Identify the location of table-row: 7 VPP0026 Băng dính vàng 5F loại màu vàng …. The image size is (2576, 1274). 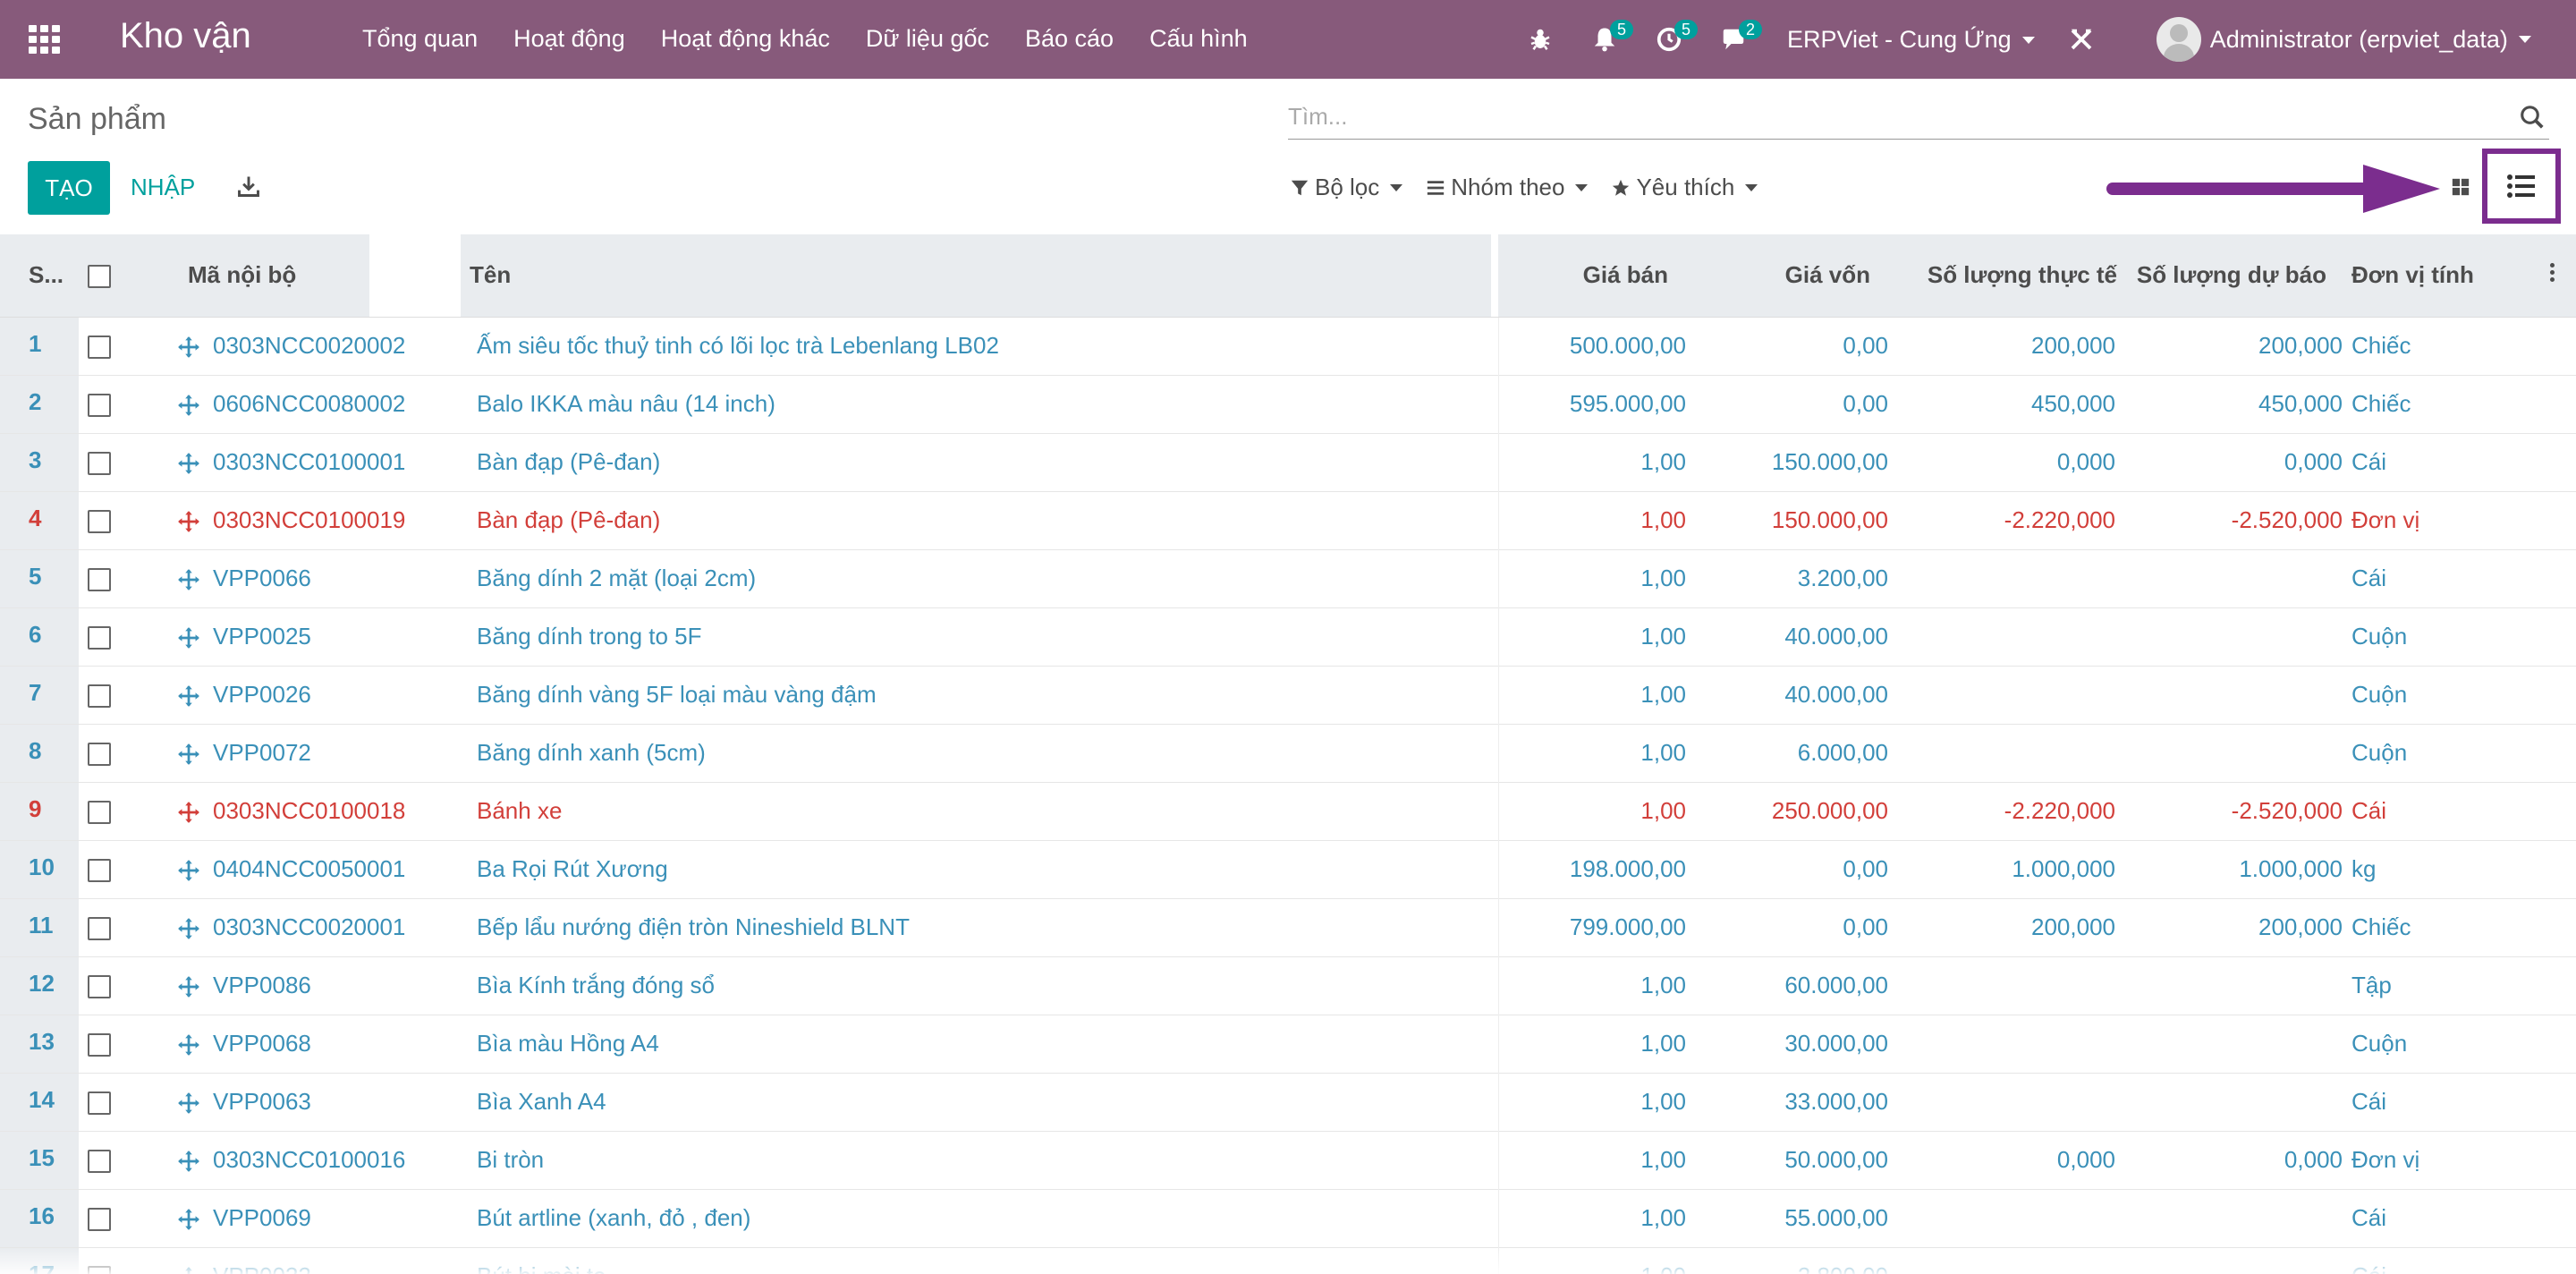
(1288, 695).